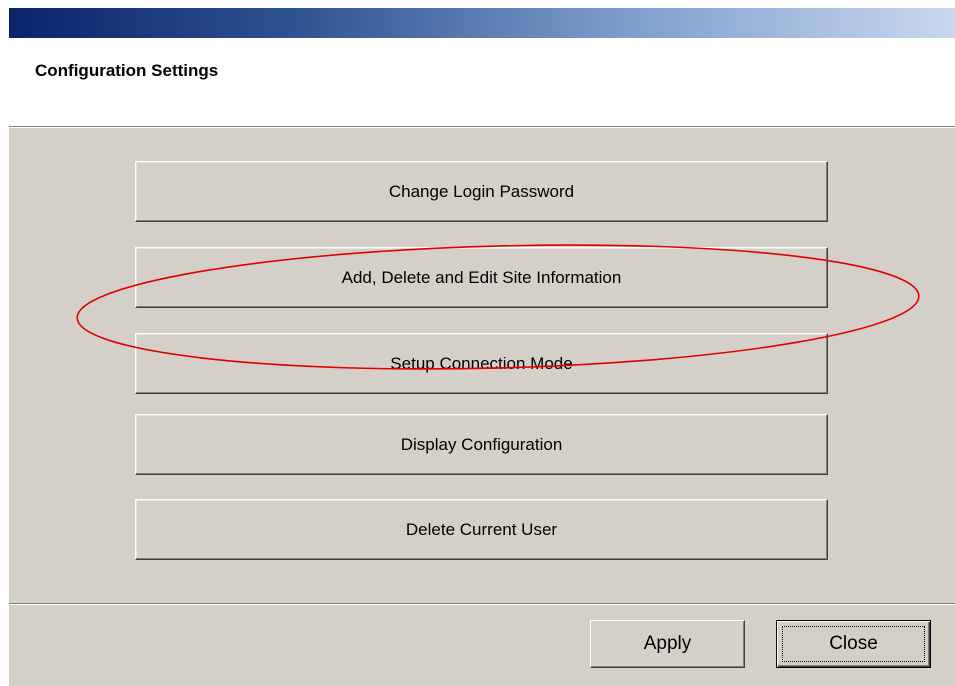  What do you see at coordinates (482, 604) in the screenshot?
I see `footer-divider` at bounding box center [482, 604].